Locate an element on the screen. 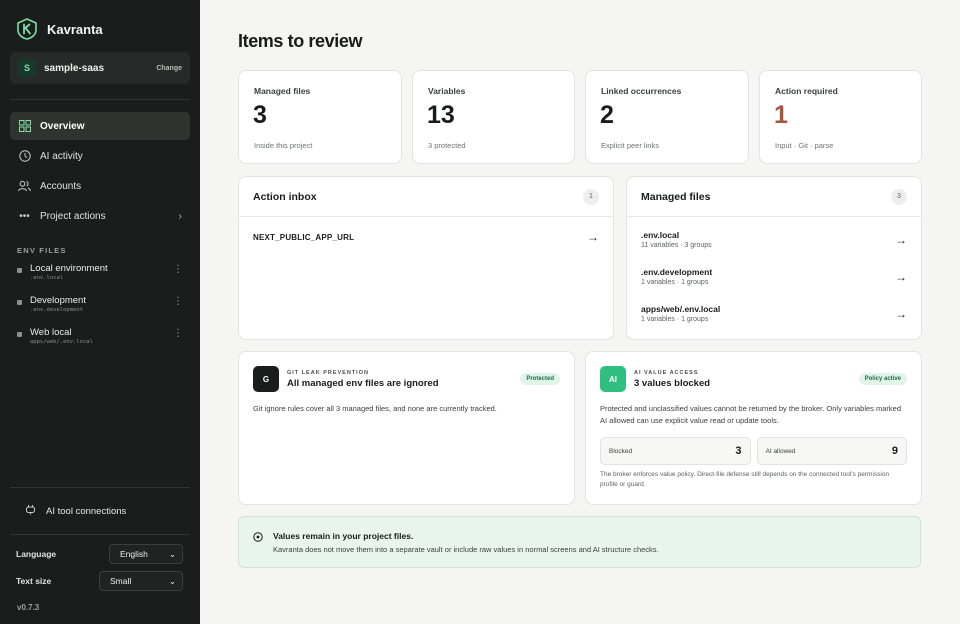 Image resolution: width=960 pixels, height=624 pixels. blocked-metric: Blocked 3 is located at coordinates (675, 451).